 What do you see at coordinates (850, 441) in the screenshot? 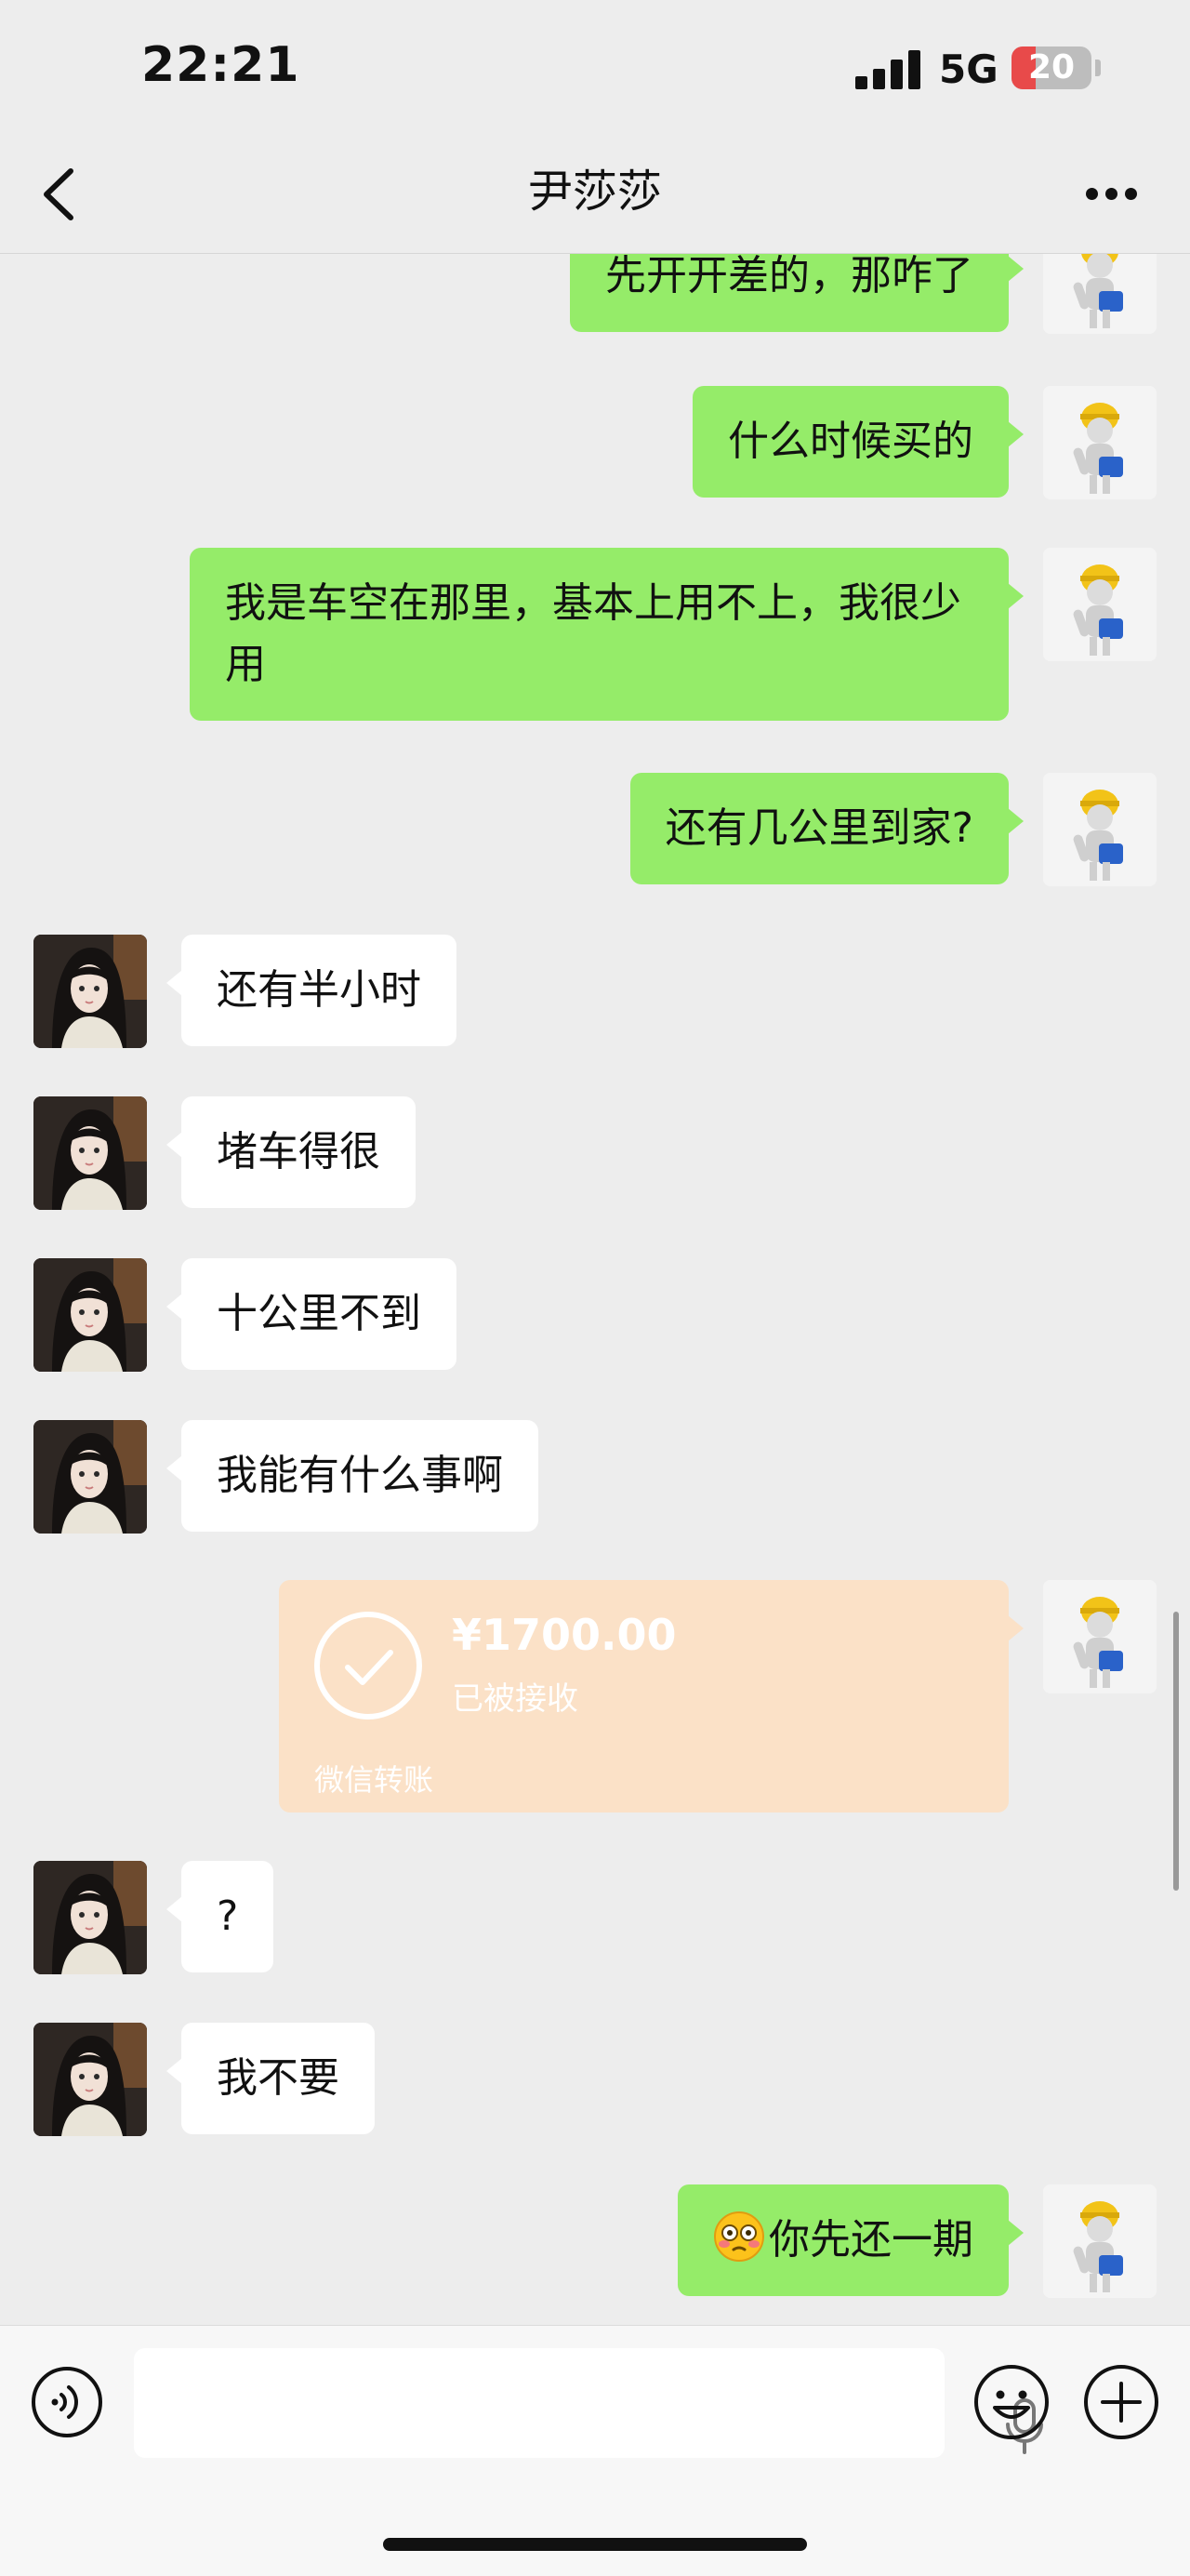
I see `message-text: 什么时候买的` at bounding box center [850, 441].